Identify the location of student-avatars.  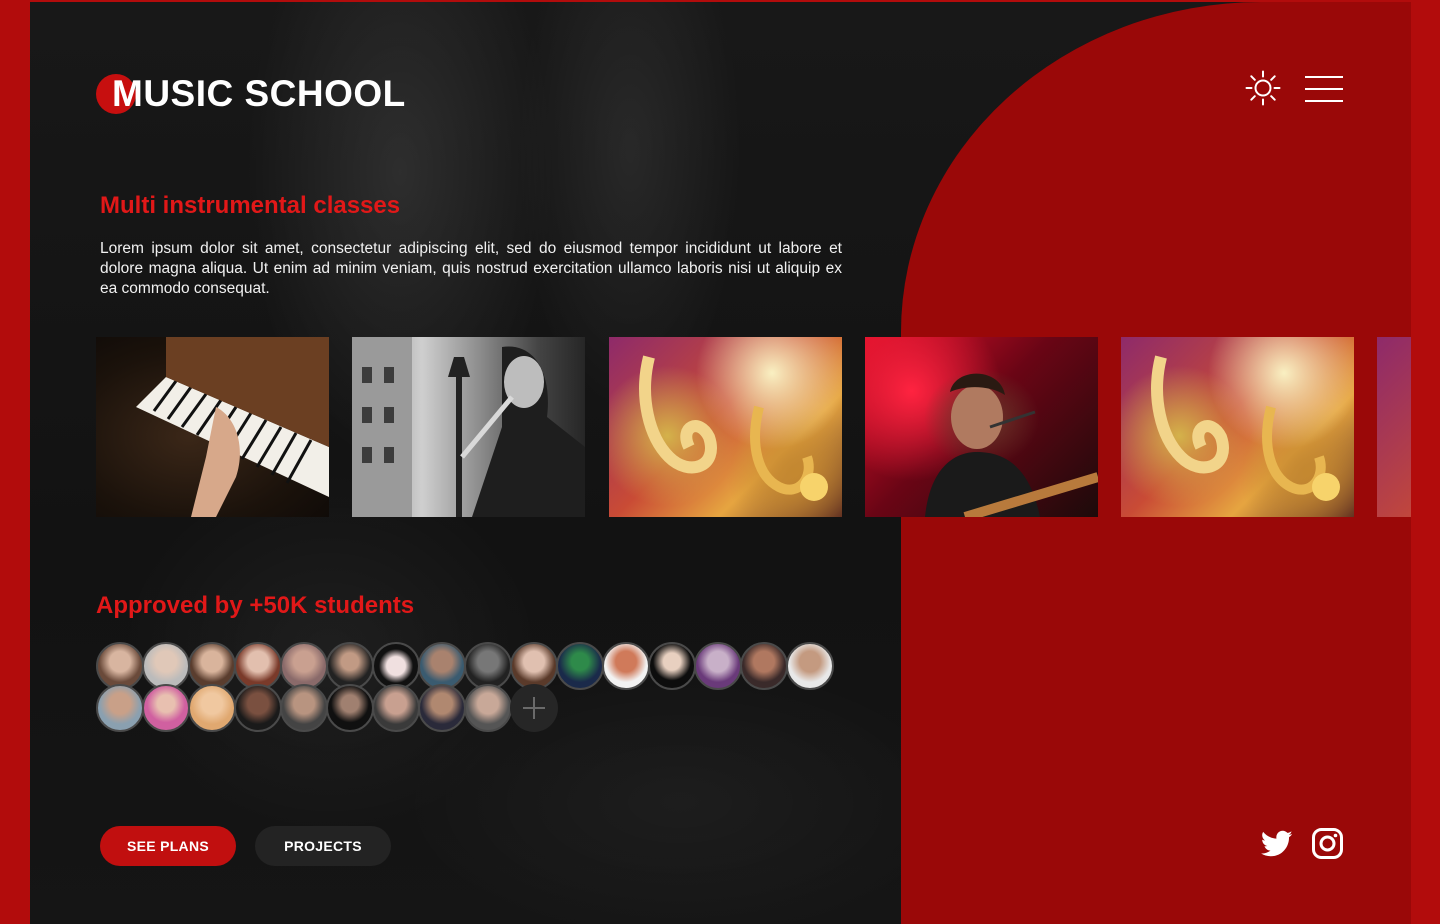
(486, 688).